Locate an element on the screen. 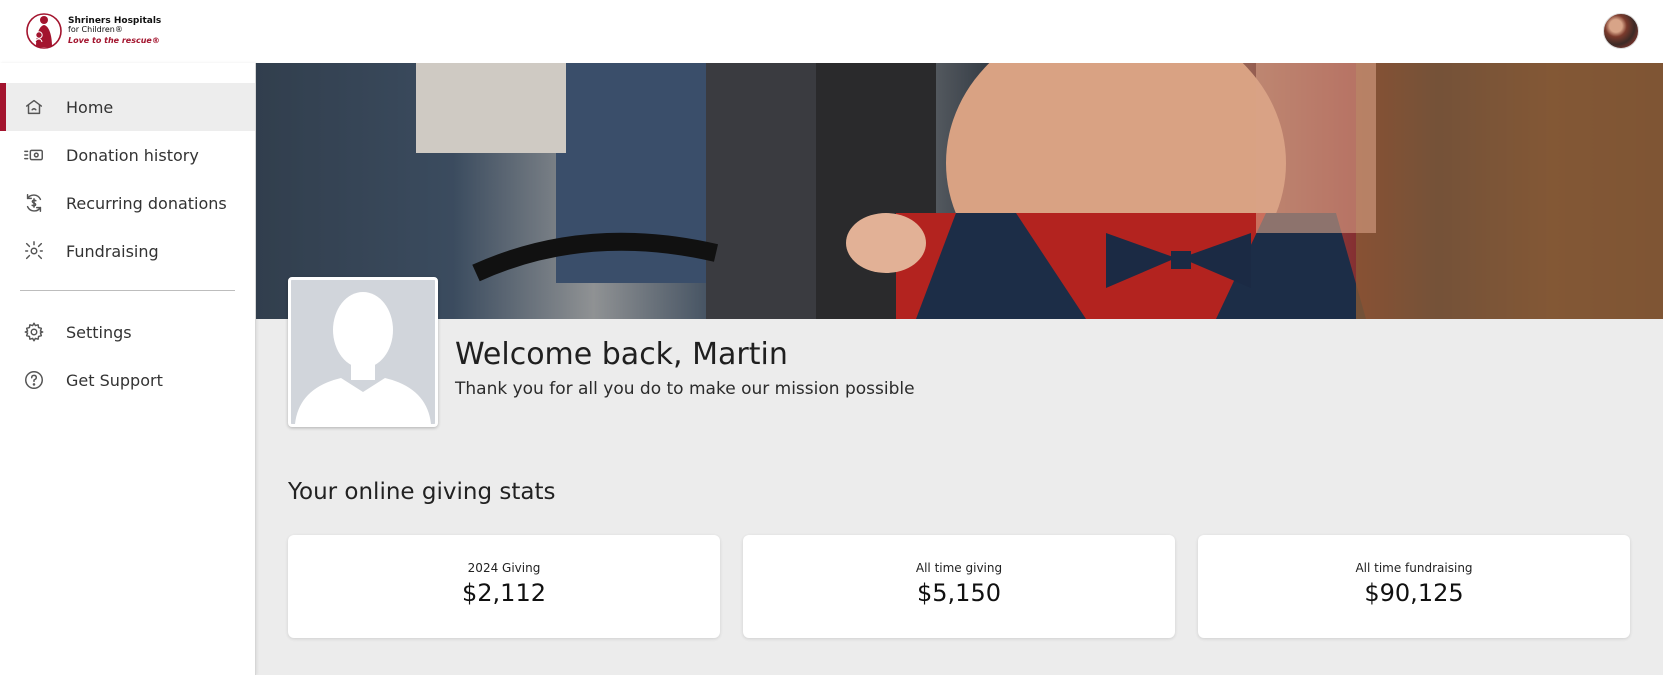  stat-card-all-time-giving: All time giving $5,150 is located at coordinates (959, 586).